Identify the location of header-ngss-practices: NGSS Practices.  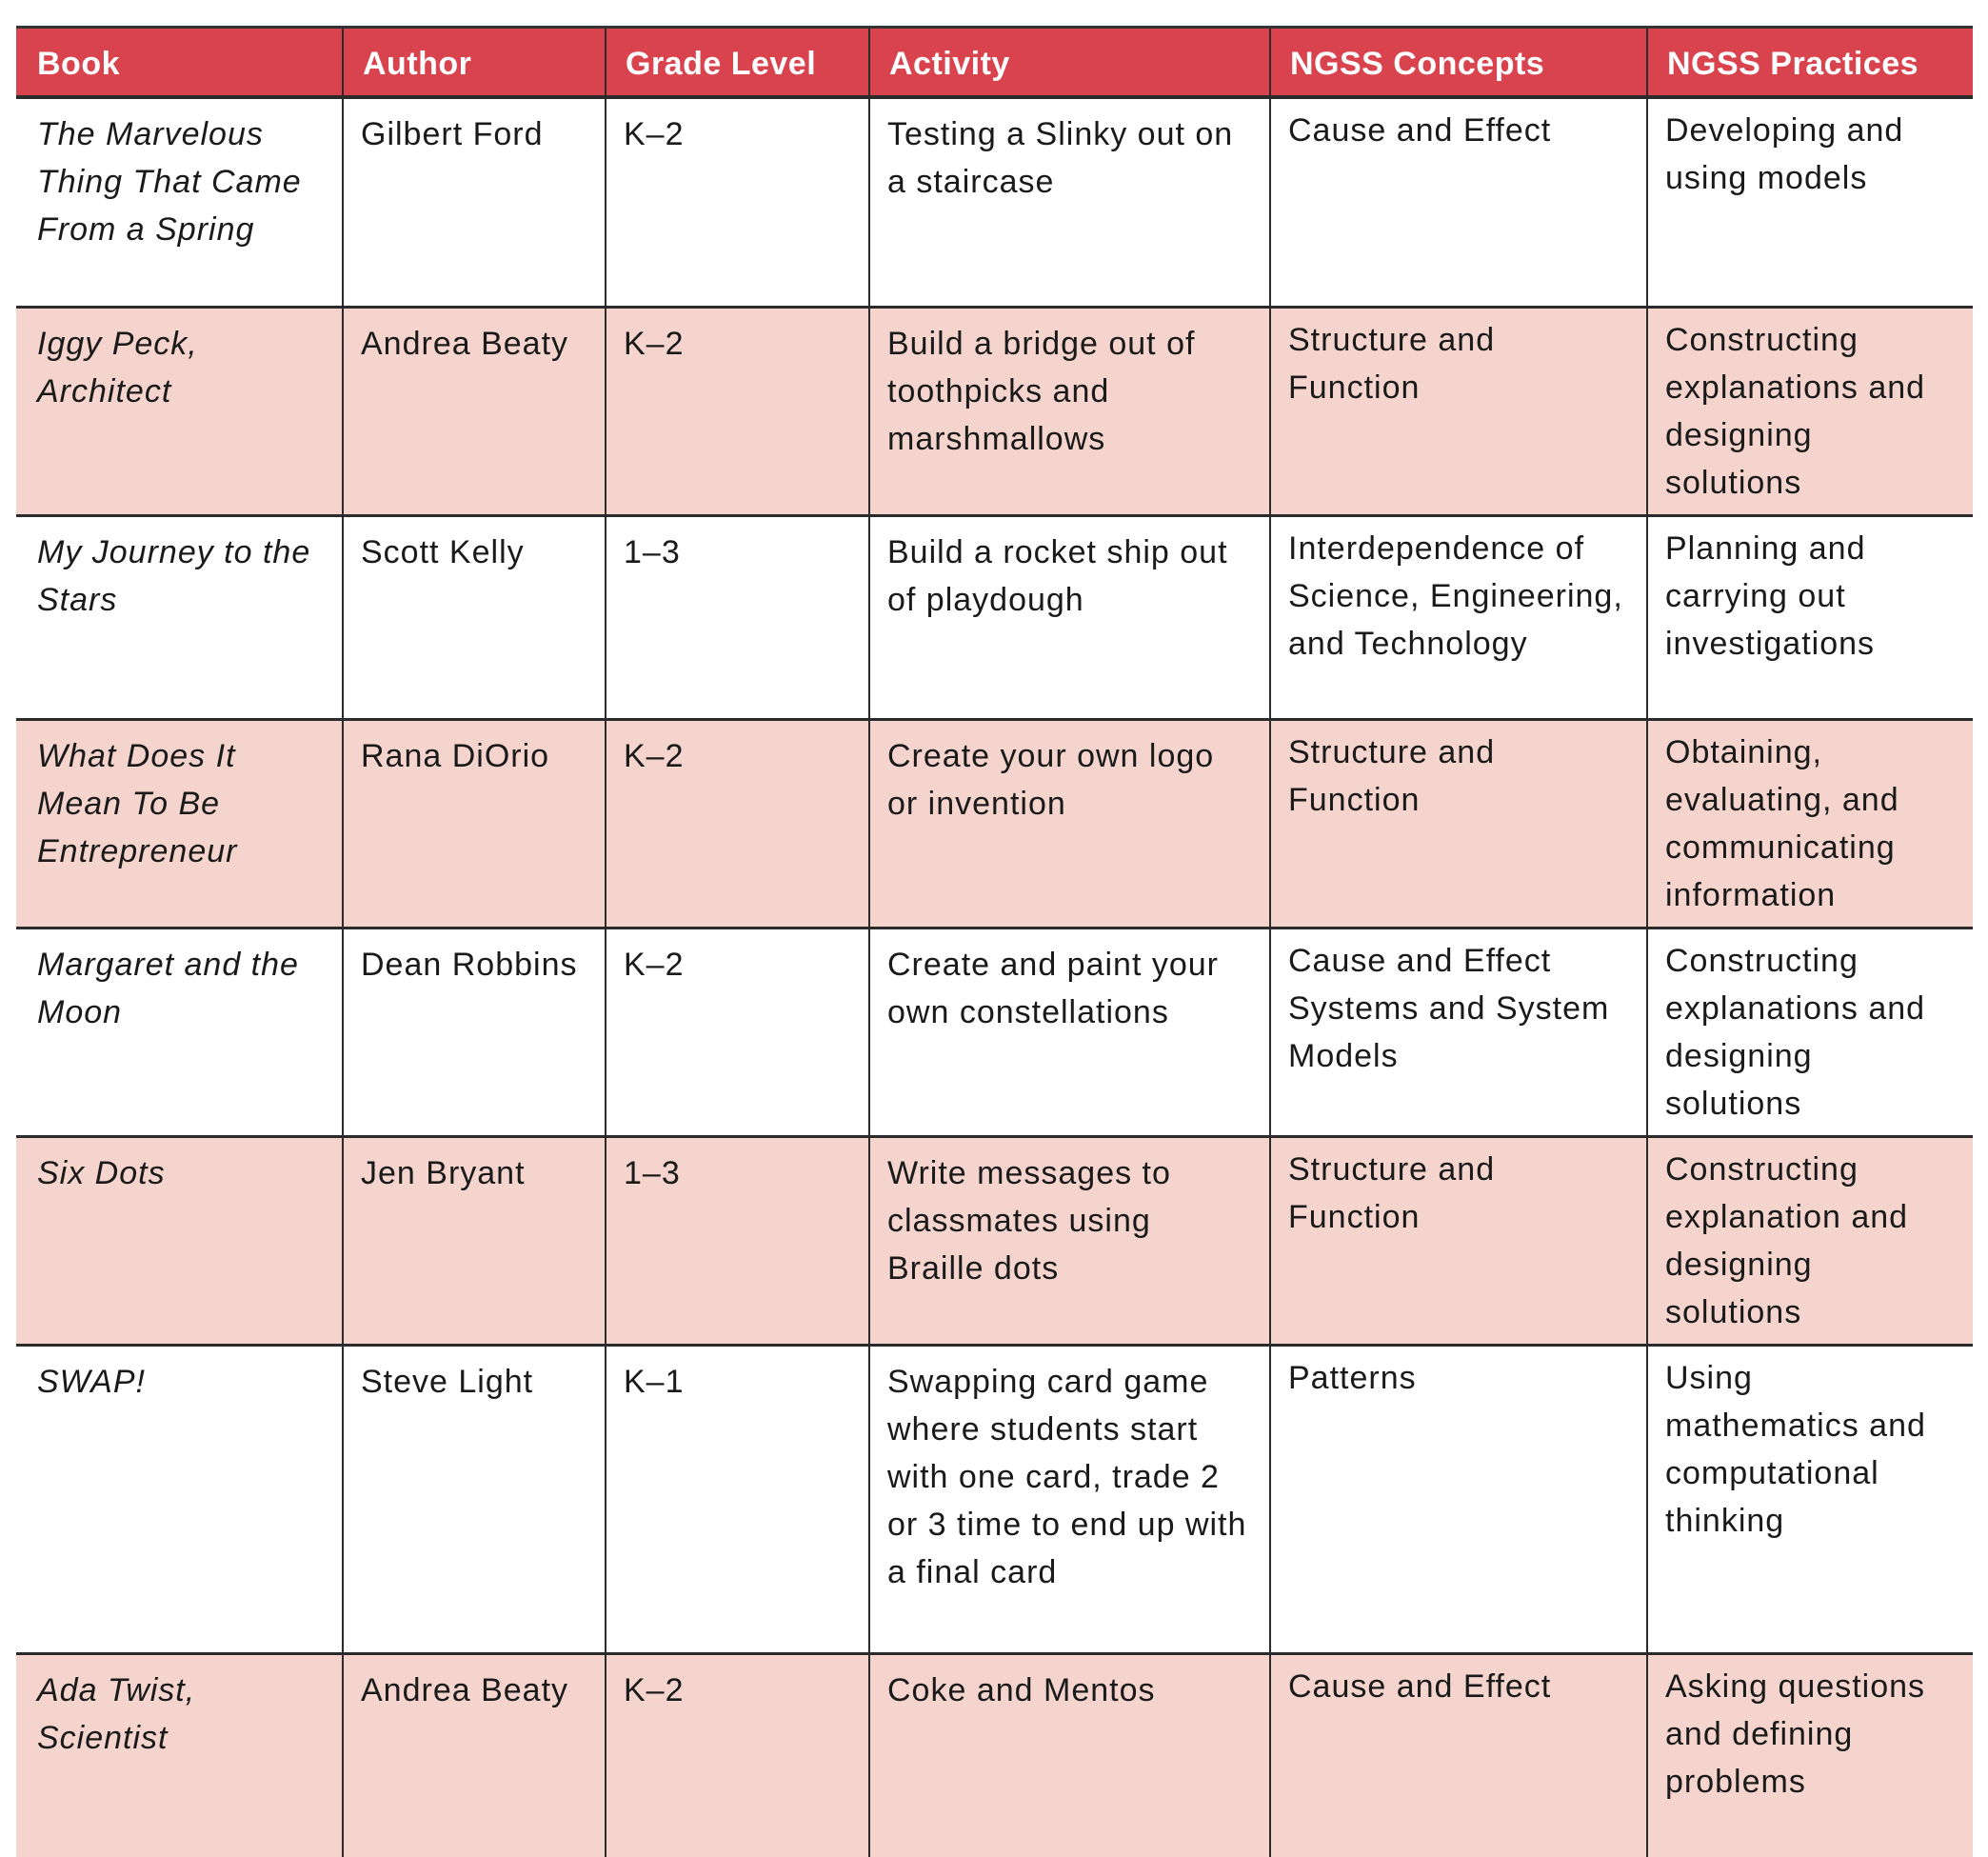
(1810, 62).